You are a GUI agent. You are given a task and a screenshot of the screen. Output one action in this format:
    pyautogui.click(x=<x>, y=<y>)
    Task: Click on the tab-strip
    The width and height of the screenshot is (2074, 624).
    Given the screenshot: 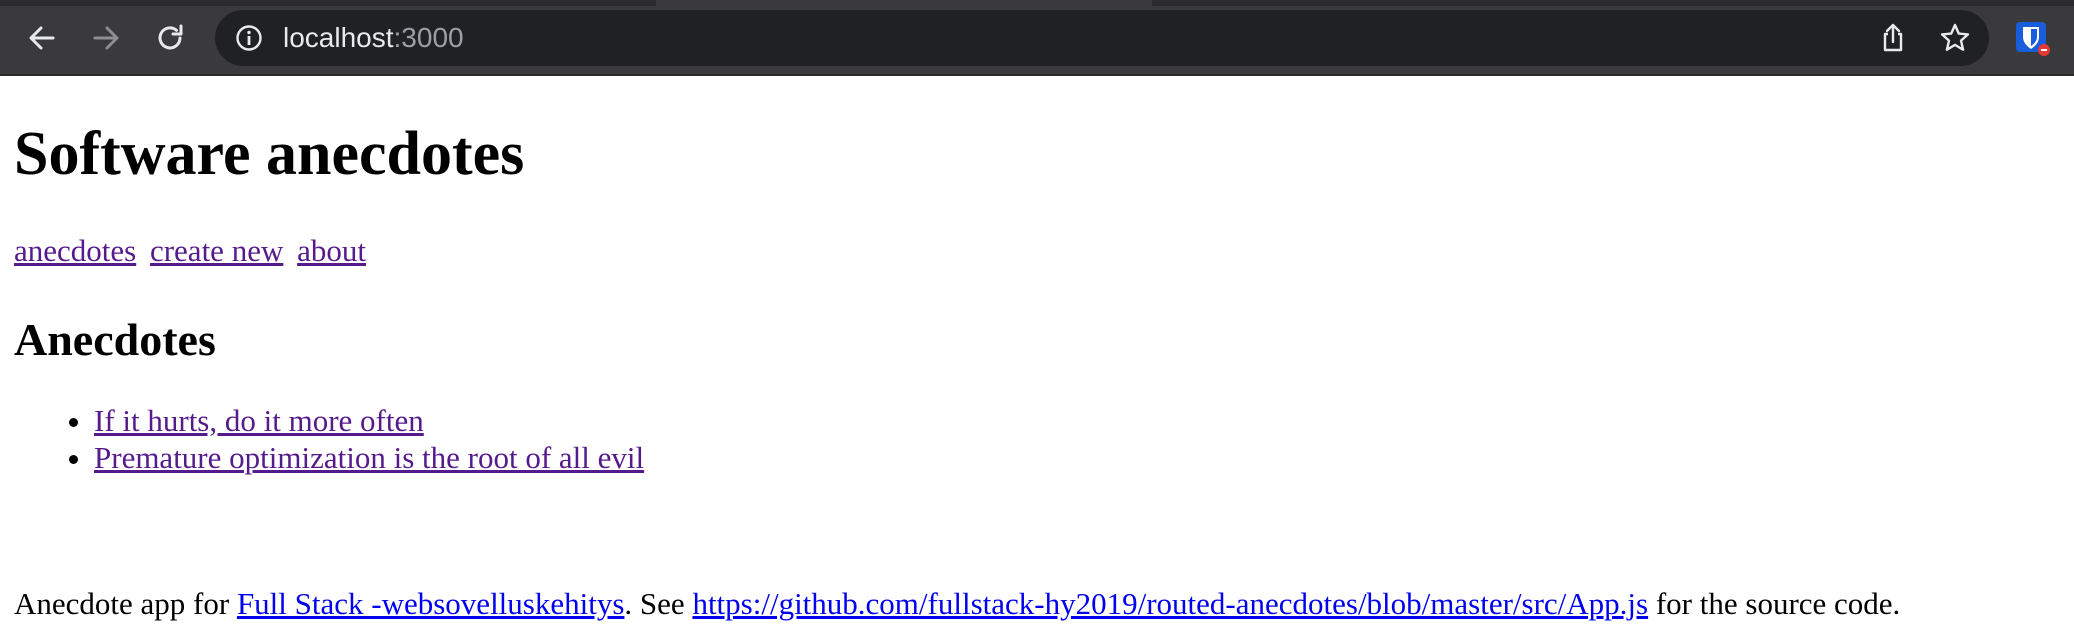 What is the action you would take?
    pyautogui.click(x=1037, y=3)
    